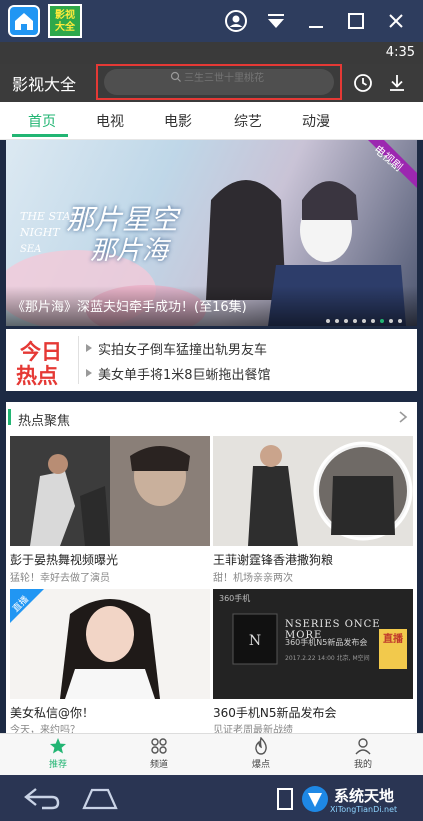 The height and width of the screenshot is (821, 423). What do you see at coordinates (129, 305) in the screenshot?
I see `banner-caption: 《那片海》深蓝夫妇牵手成功！(至16集)` at bounding box center [129, 305].